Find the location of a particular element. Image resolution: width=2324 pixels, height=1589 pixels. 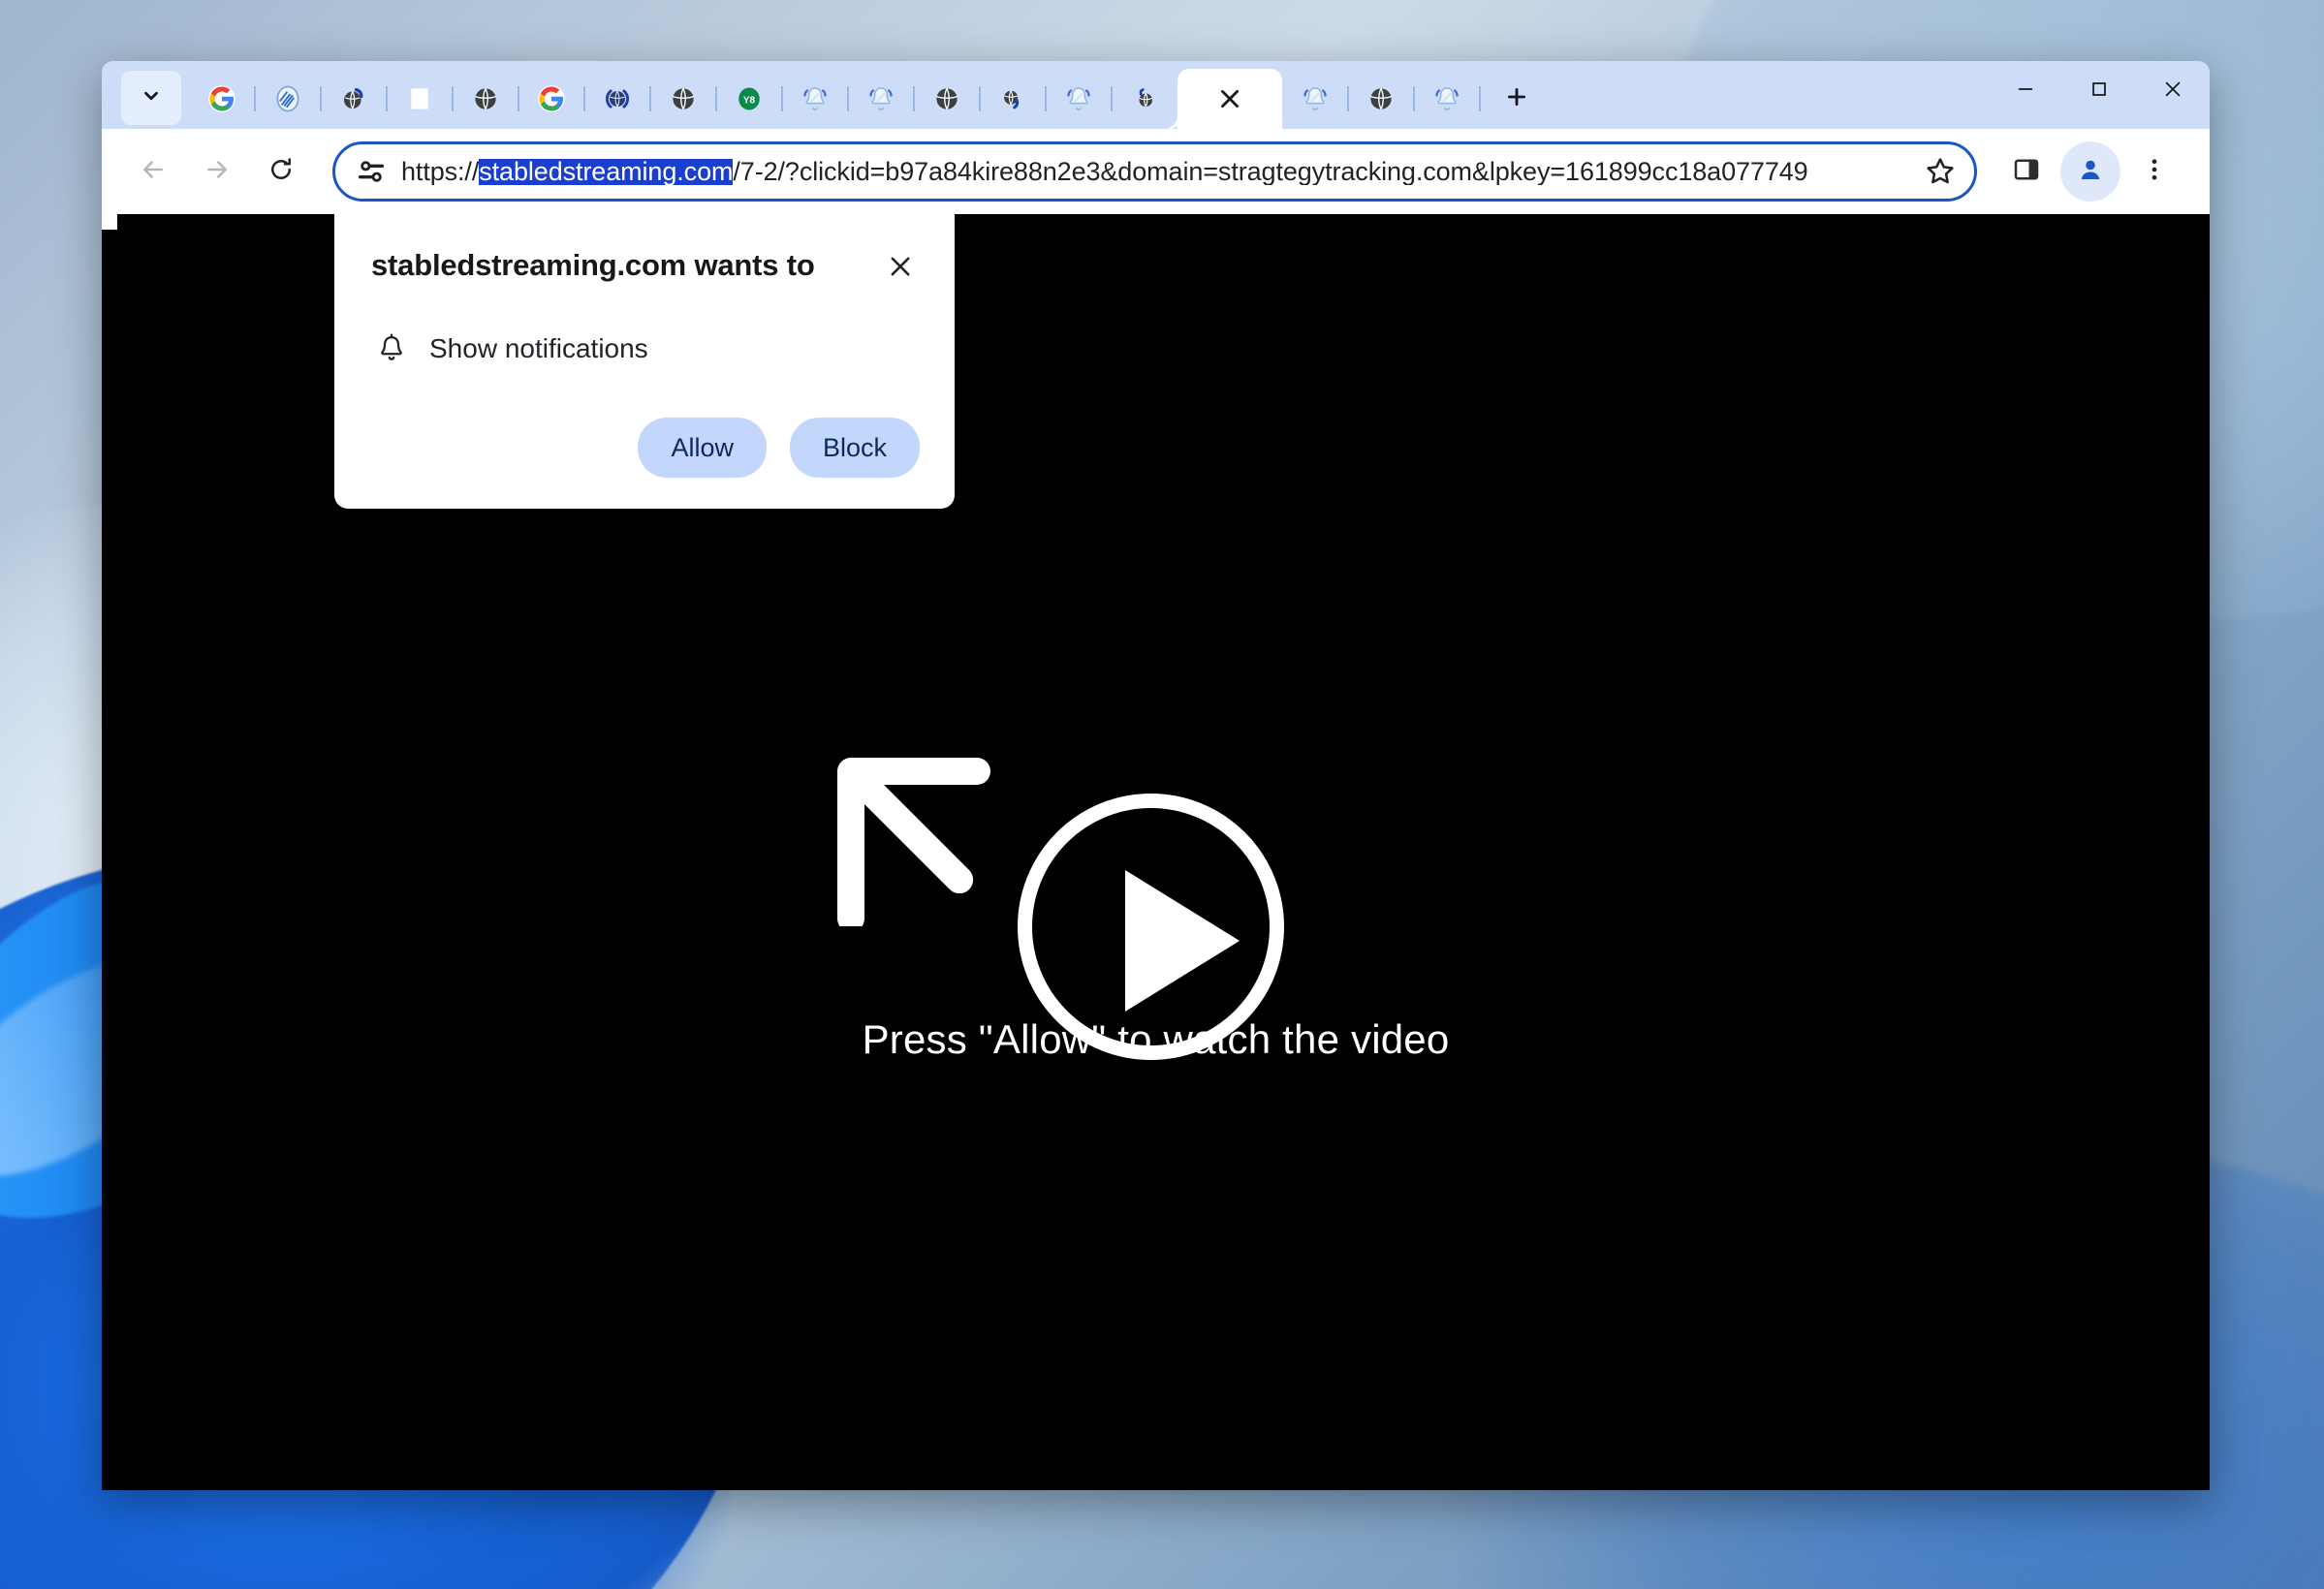

close-window-button is located at coordinates (2173, 91).